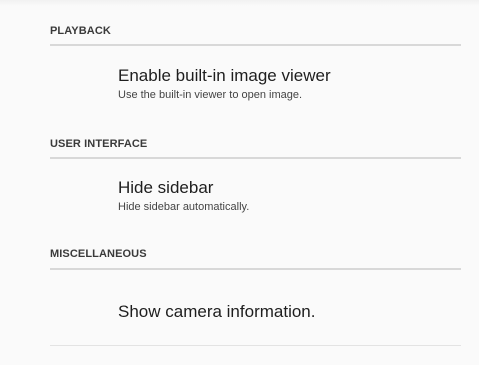  I want to click on setting-hide-sidebar: Hide sidebar Hide sidebar automatically., so click(289, 196).